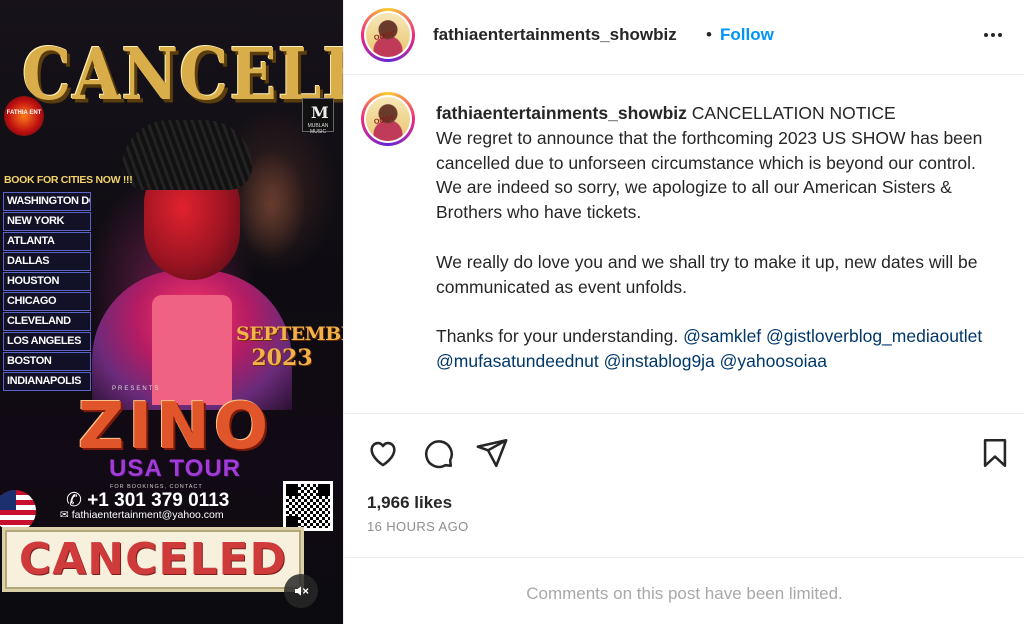 This screenshot has height=624, width=1024. I want to click on speaker-muted-icon, so click(302, 591).